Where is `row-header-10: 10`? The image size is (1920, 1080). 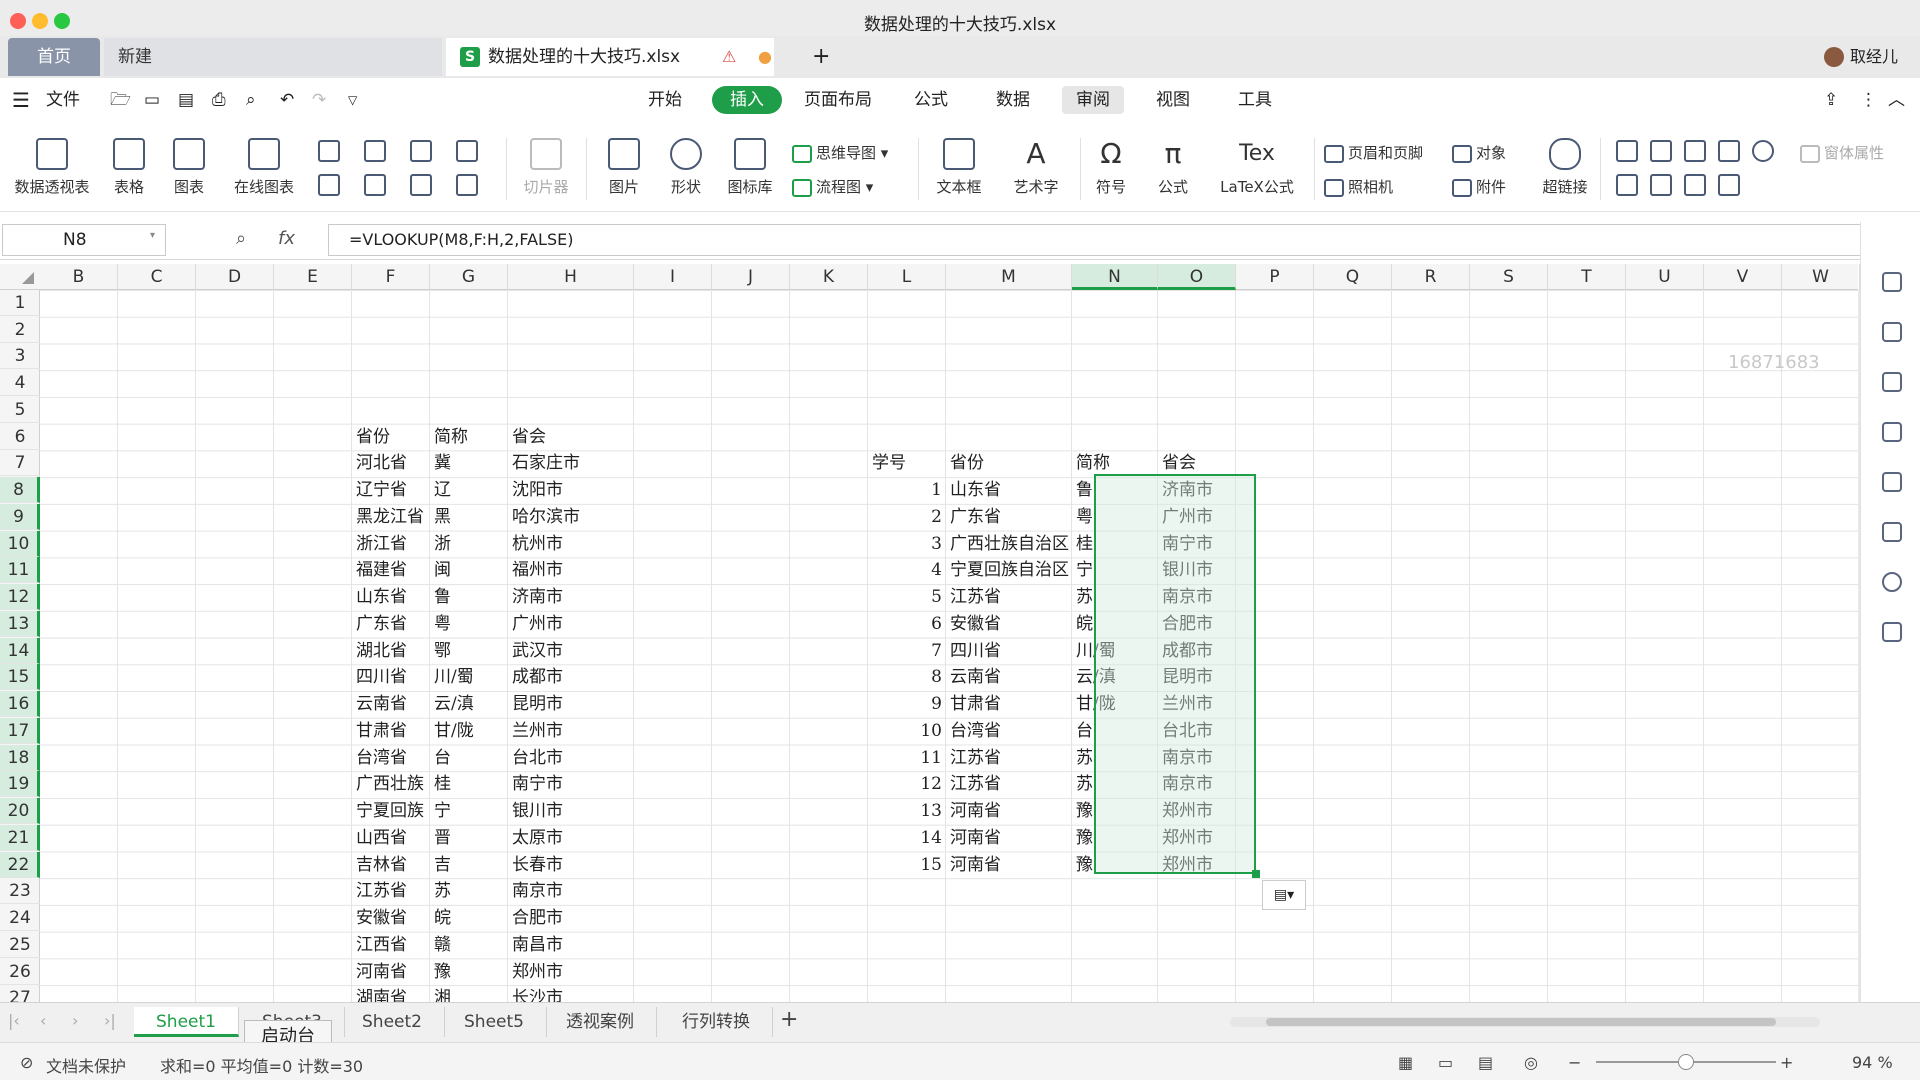 row-header-10: 10 is located at coordinates (20, 543).